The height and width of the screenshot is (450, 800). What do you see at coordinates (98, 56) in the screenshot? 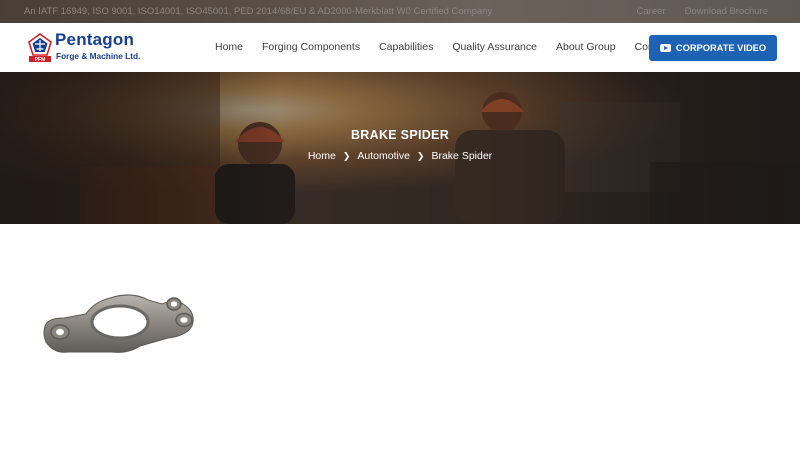
I see `logo-subtitle: Forge & Machine Ltd.` at bounding box center [98, 56].